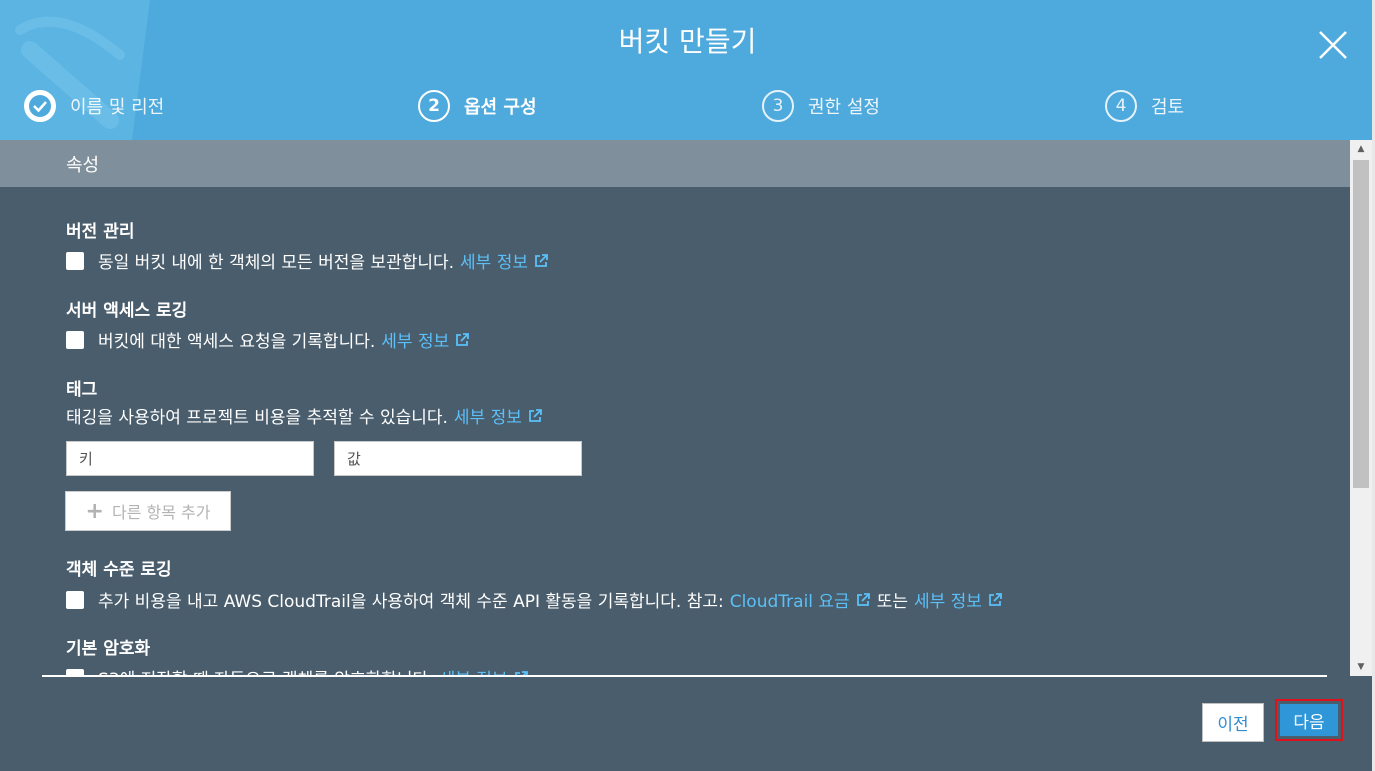 The height and width of the screenshot is (771, 1375). I want to click on tag-key-input, so click(190, 458).